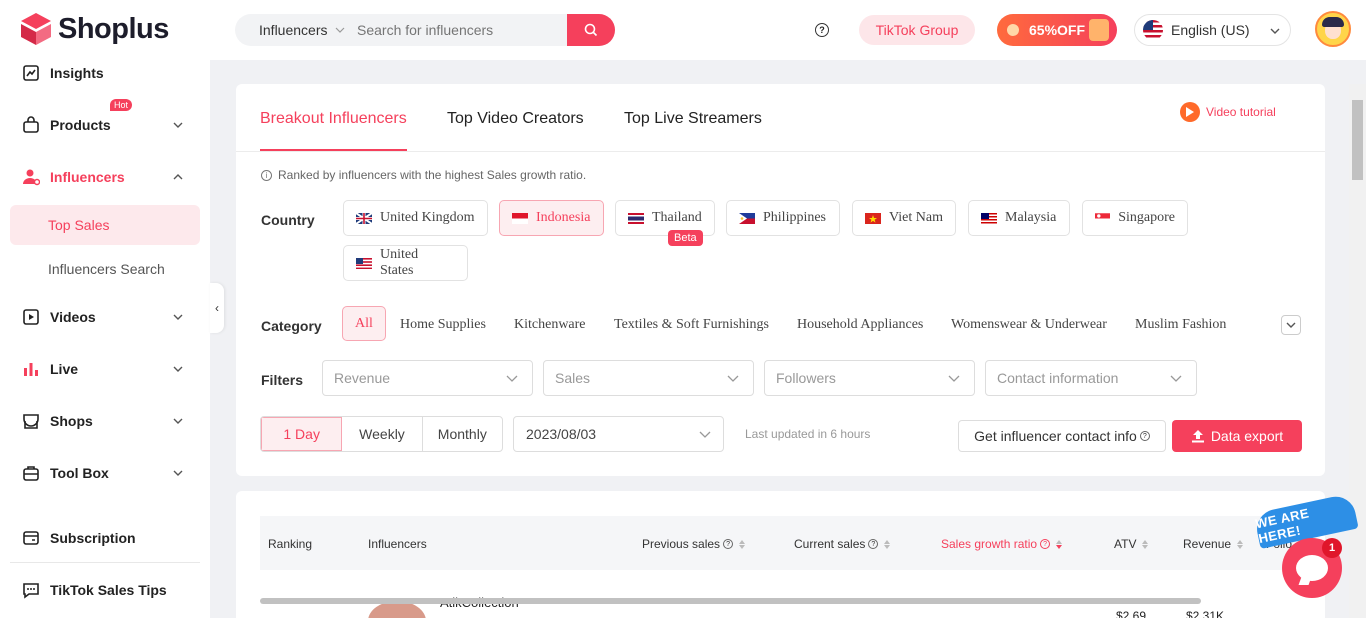  Describe the element at coordinates (382, 434) in the screenshot. I see `period-weekly: Weekly` at that location.